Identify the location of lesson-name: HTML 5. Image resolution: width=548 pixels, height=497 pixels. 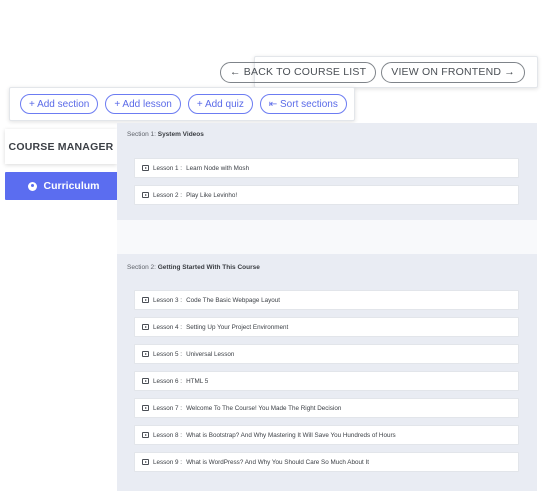
(197, 381).